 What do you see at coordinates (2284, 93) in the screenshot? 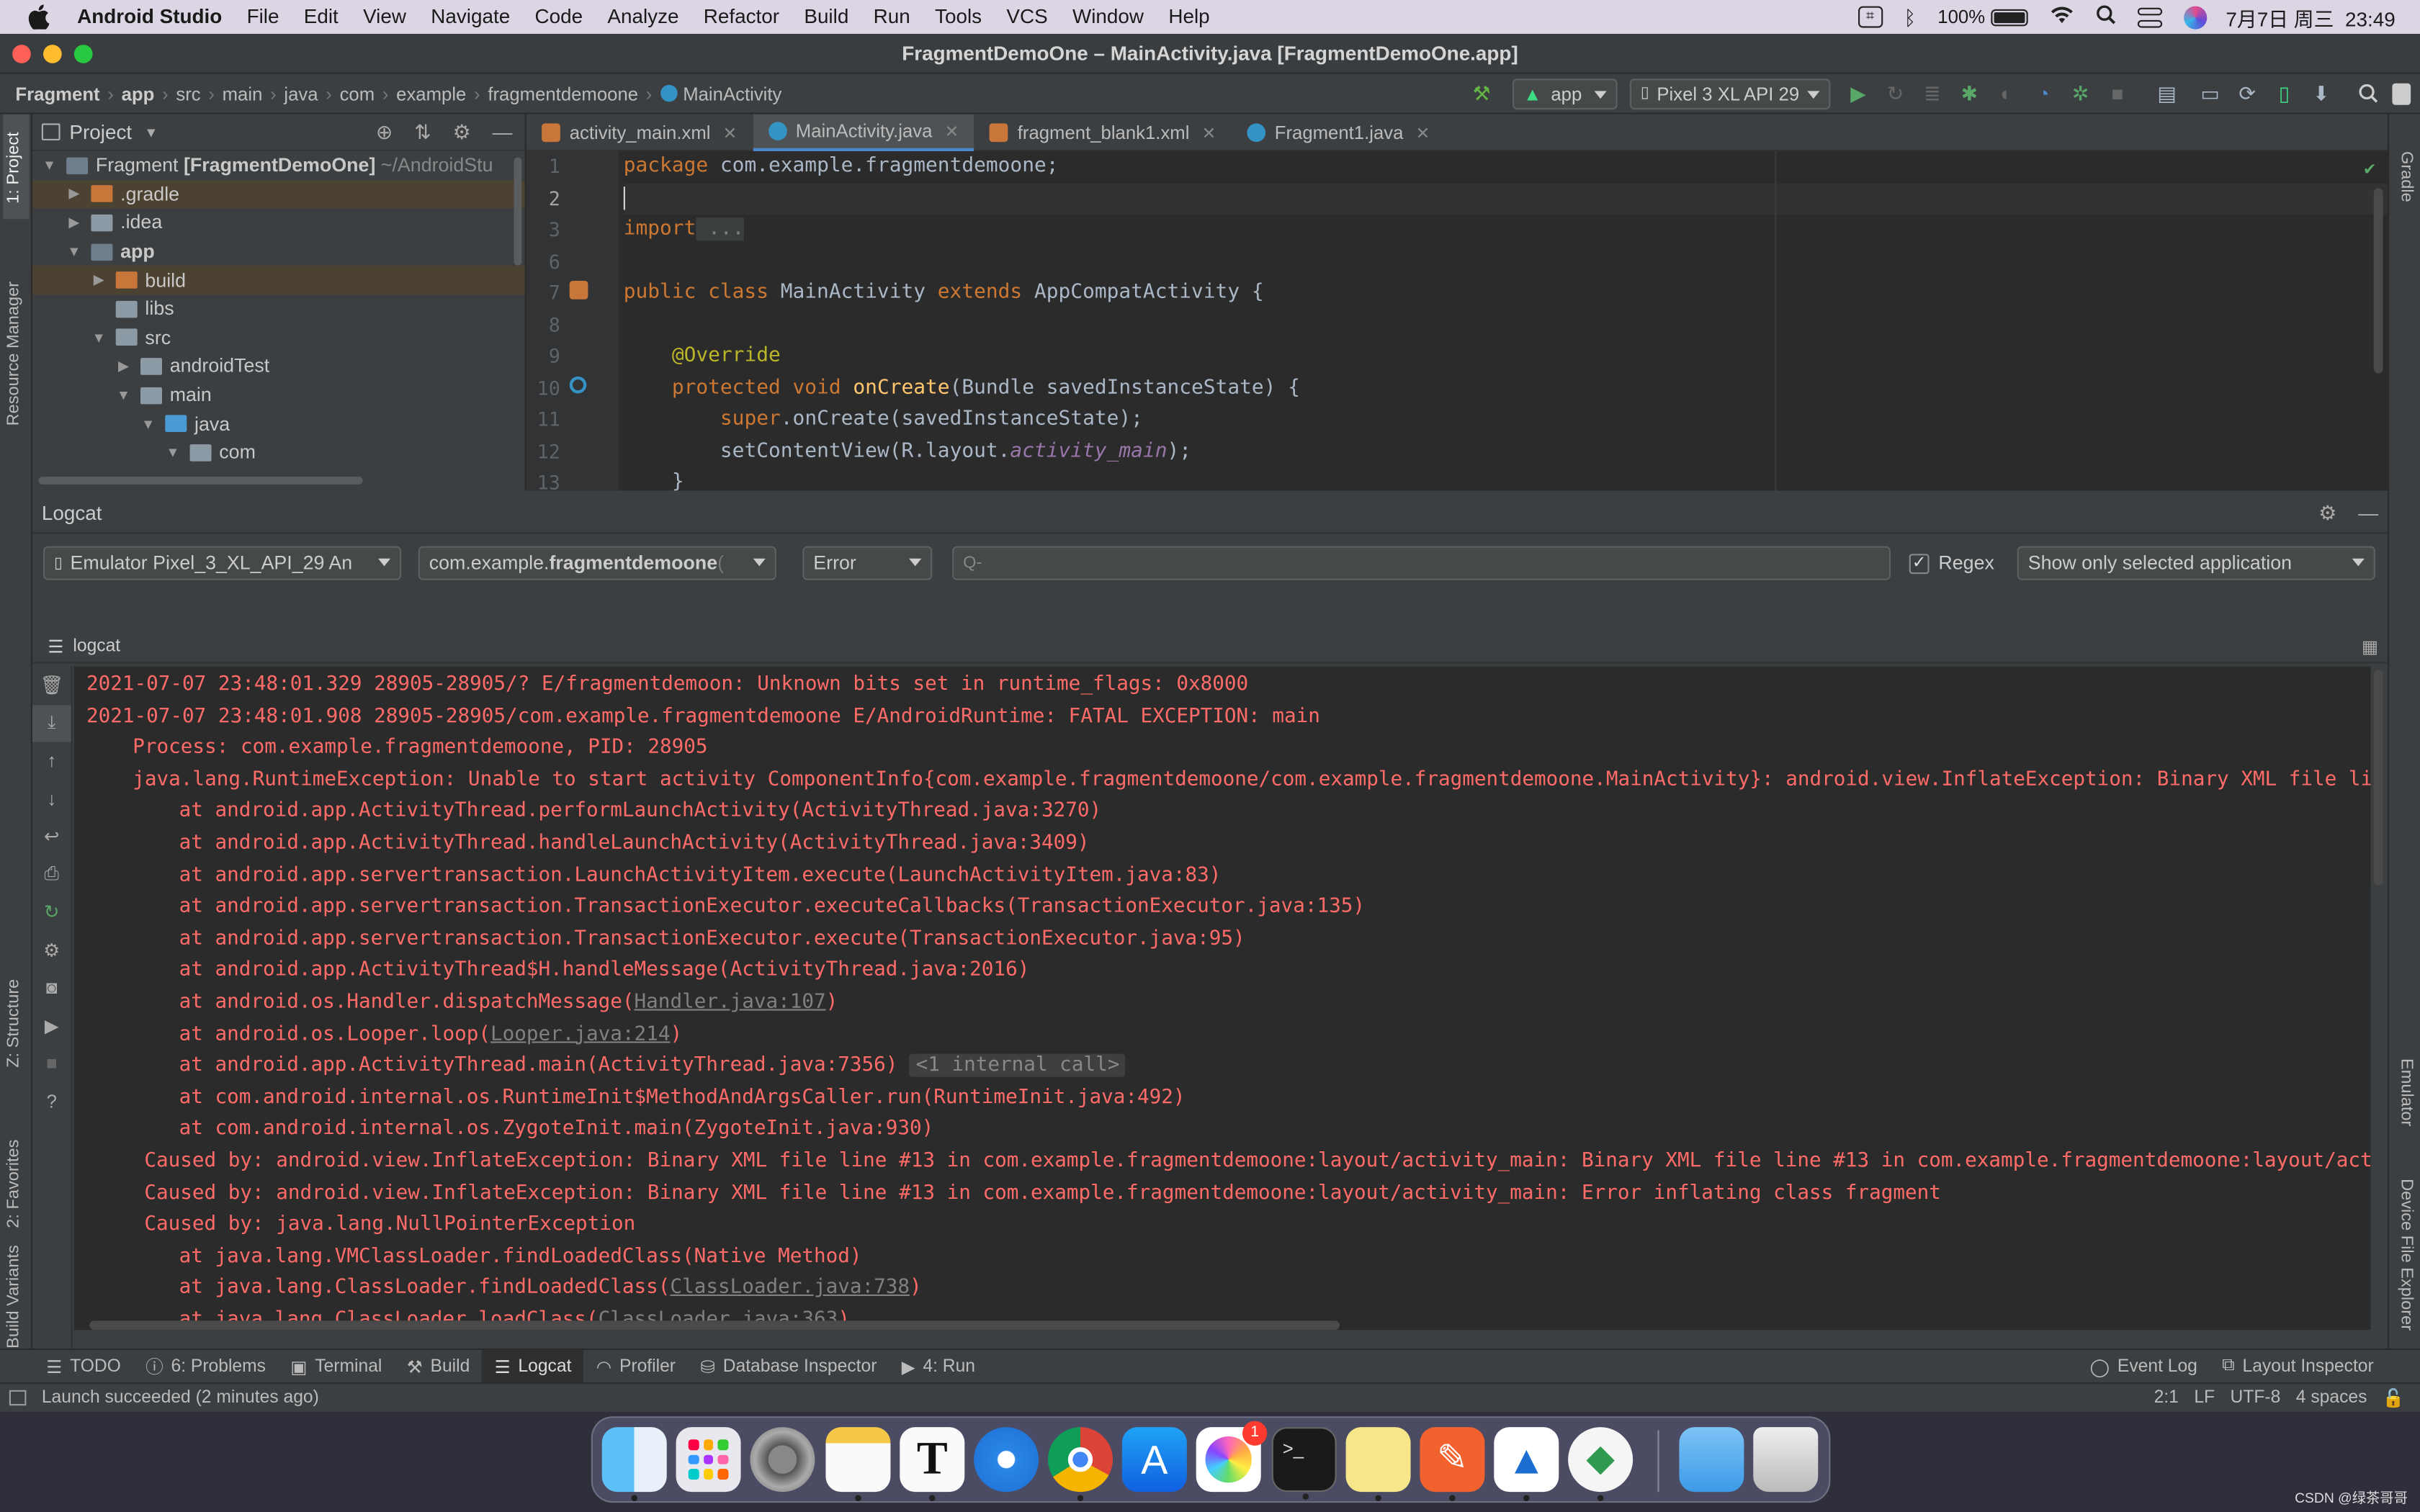
I see `device-manager-icon: ▯` at bounding box center [2284, 93].